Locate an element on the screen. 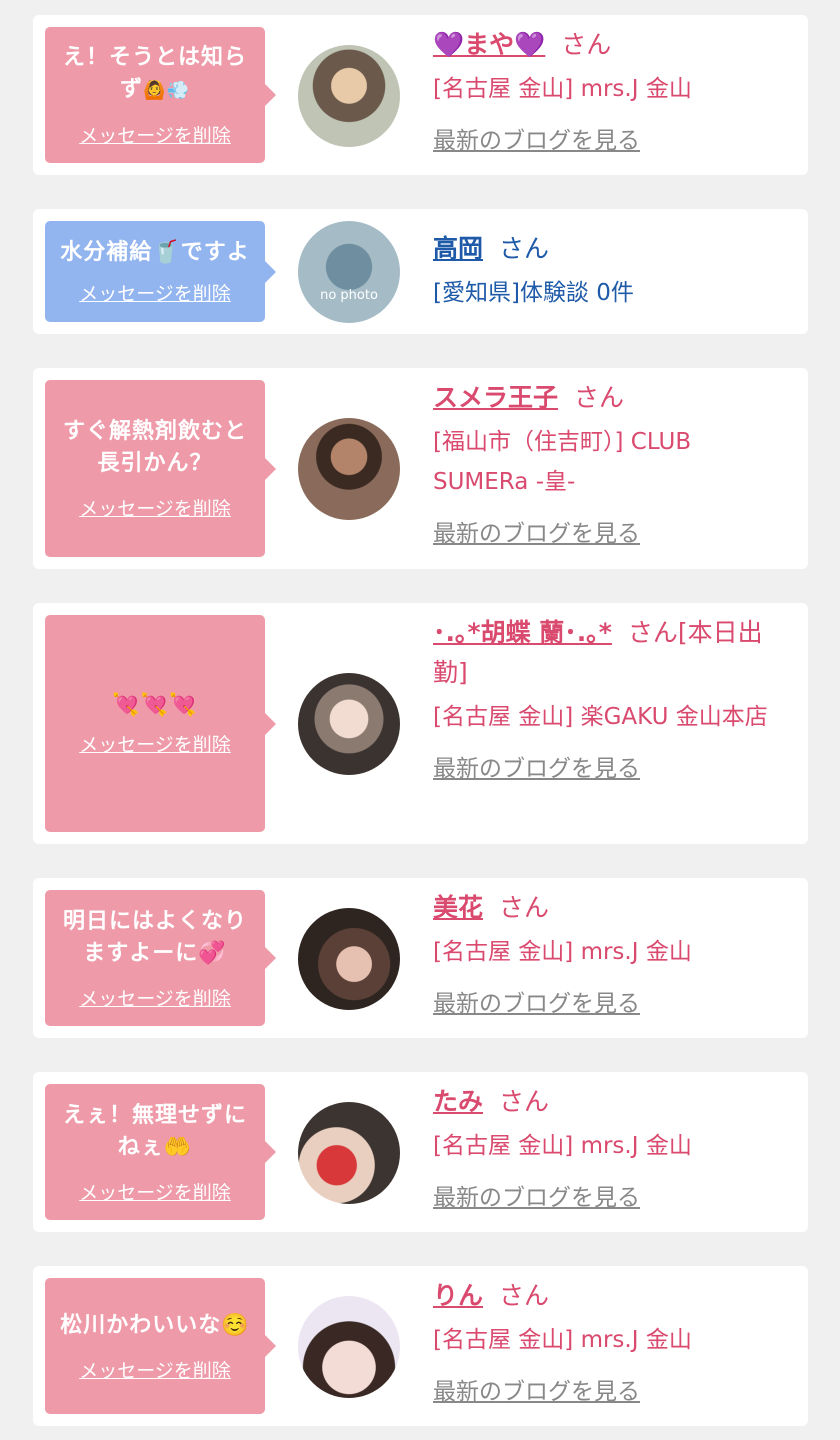 This screenshot has height=1440, width=840. heart-emoji-icon: 💘💘💘 is located at coordinates (155, 705).